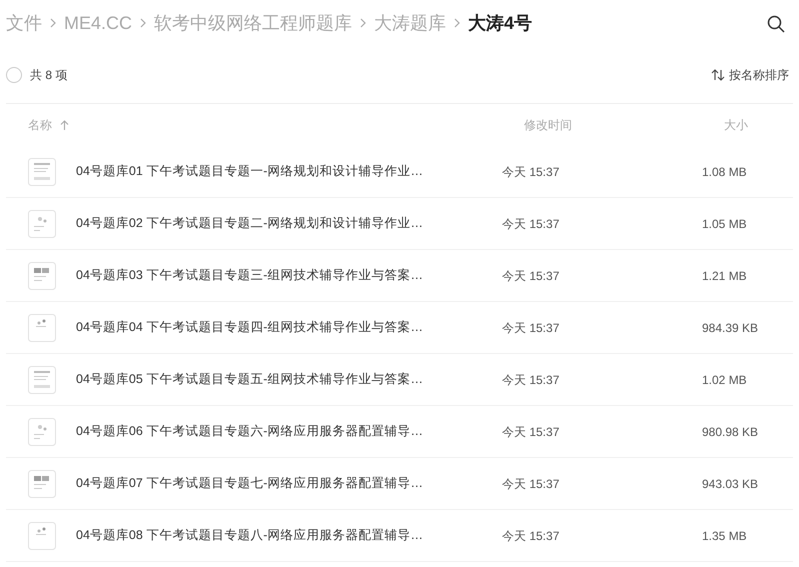 The width and height of the screenshot is (799, 567). Describe the element at coordinates (725, 276) in the screenshot. I see `file-size: 1.21 MB` at that location.